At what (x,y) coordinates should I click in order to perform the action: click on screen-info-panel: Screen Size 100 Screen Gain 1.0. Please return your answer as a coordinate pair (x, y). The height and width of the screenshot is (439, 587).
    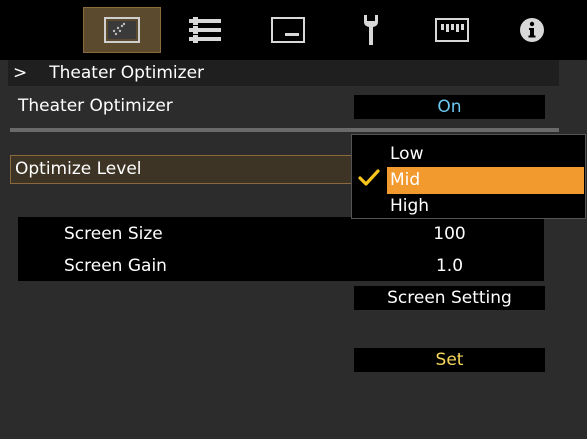
    Looking at the image, I should click on (281, 249).